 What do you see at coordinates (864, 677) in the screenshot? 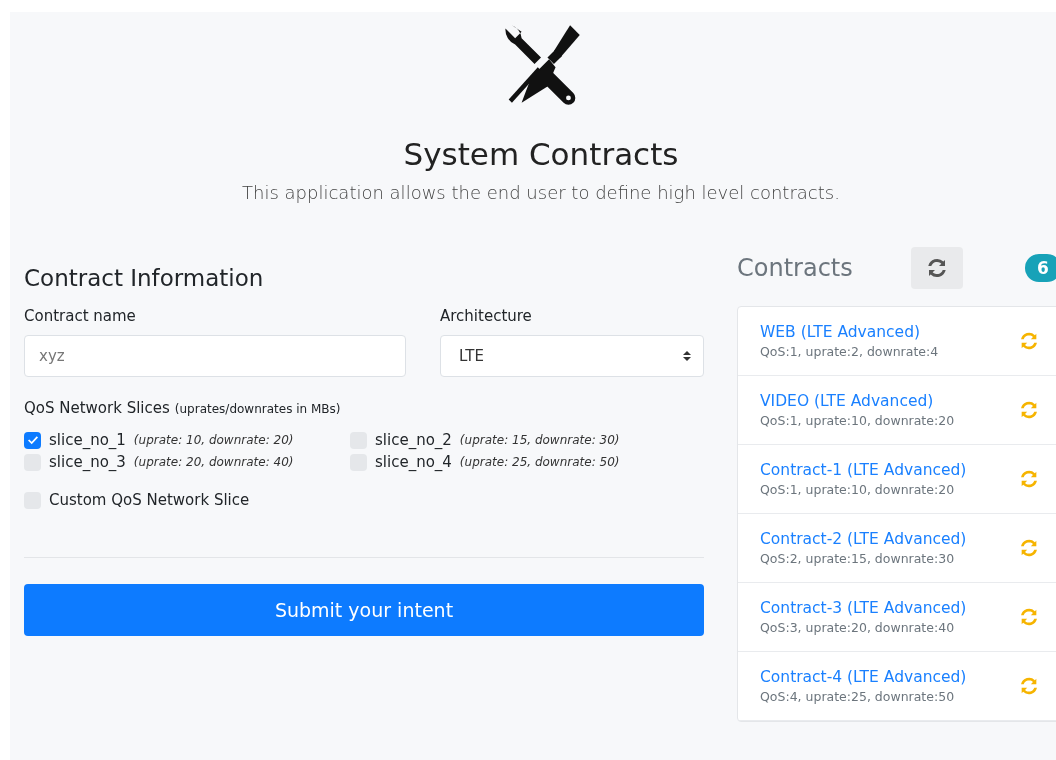
I see `contract-title: Contract-4 (LTE Advanced)` at bounding box center [864, 677].